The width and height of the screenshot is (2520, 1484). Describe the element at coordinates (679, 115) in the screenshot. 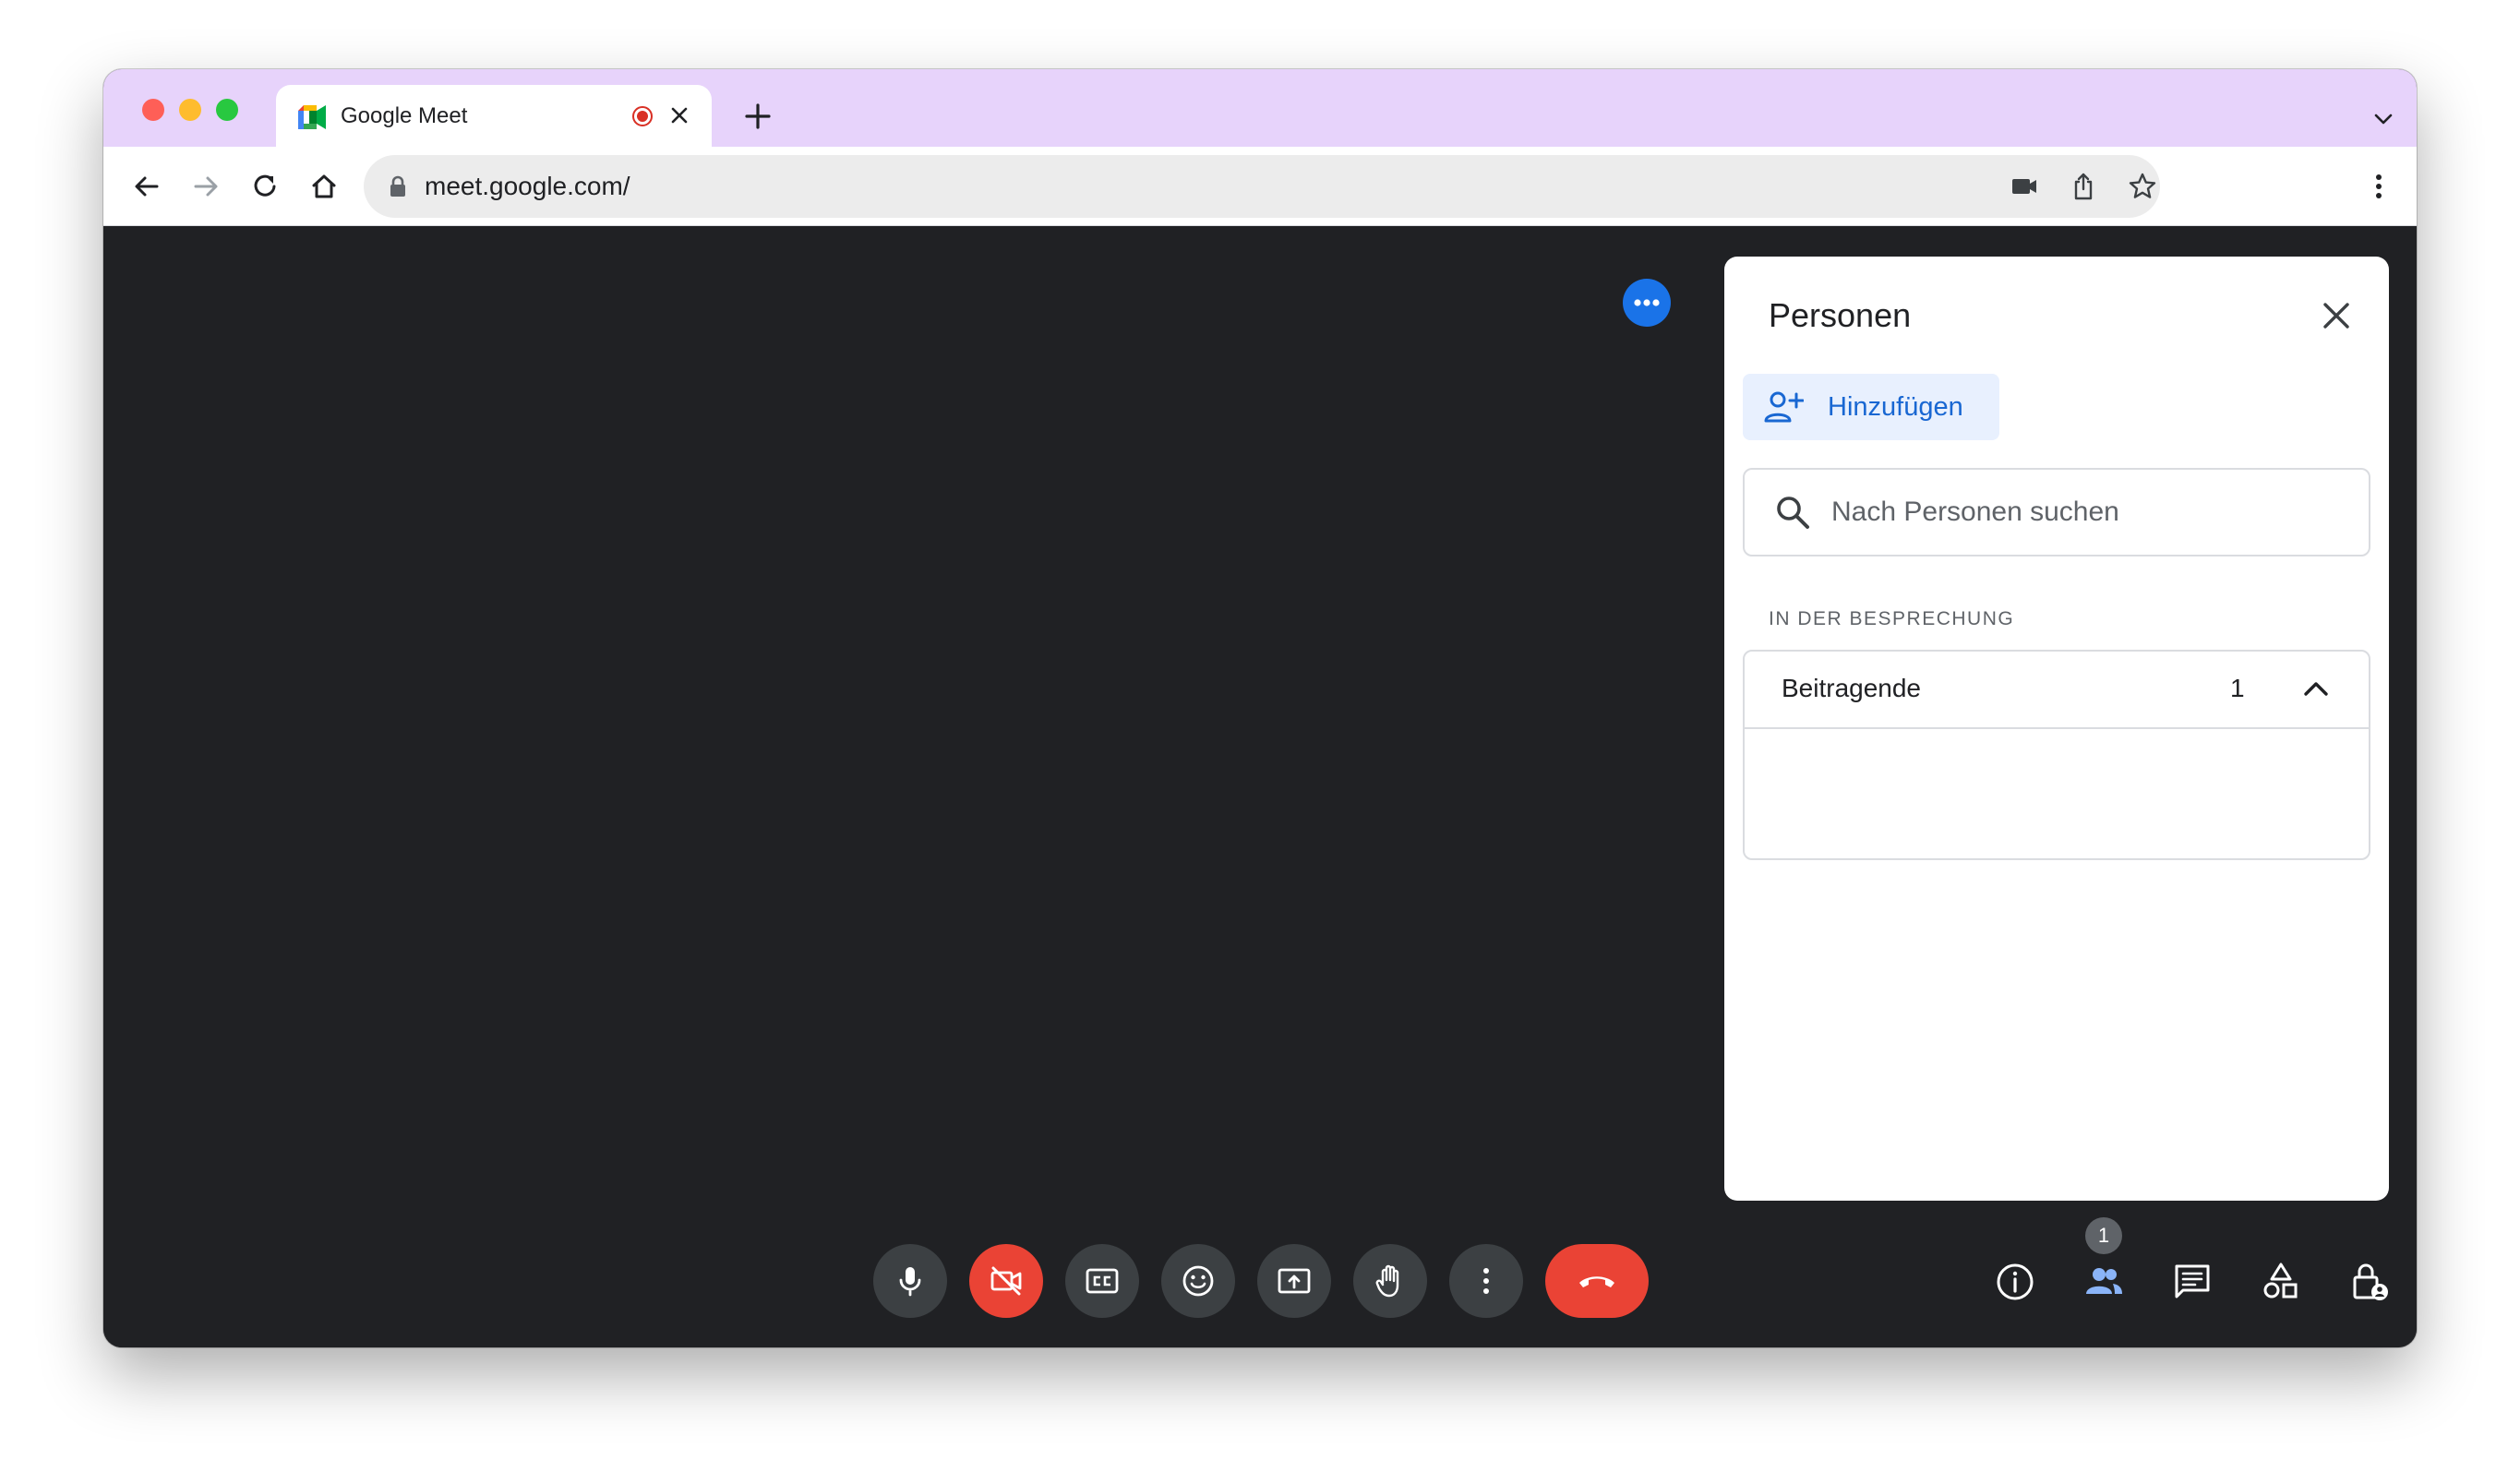

I see `close-tab-icon` at that location.